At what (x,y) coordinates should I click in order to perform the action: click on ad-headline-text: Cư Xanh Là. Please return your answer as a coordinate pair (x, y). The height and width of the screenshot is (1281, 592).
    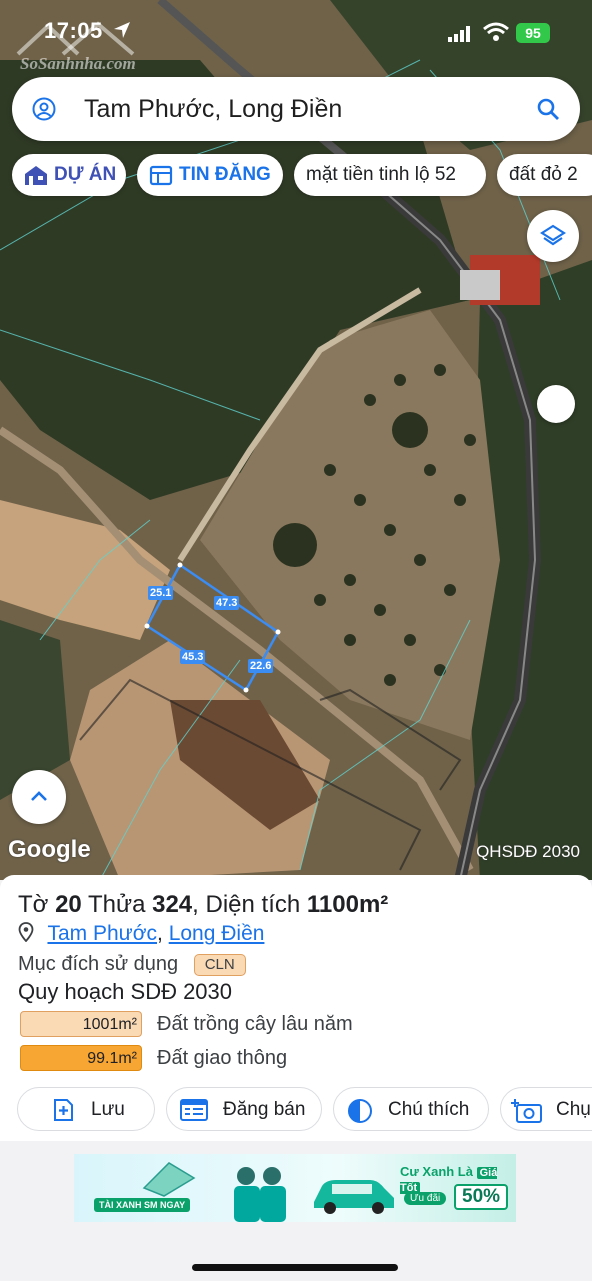
    Looking at the image, I should click on (436, 1171).